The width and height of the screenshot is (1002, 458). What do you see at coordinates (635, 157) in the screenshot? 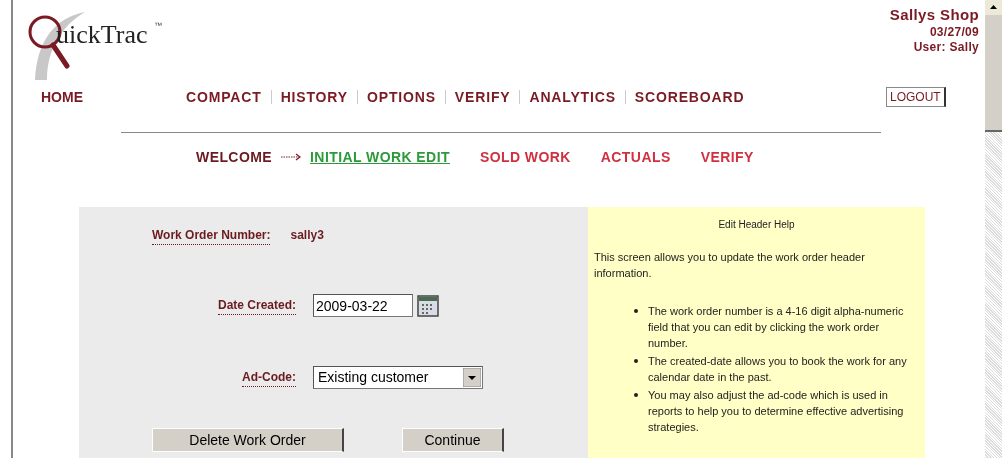
I see `step-link: ACTUALS` at bounding box center [635, 157].